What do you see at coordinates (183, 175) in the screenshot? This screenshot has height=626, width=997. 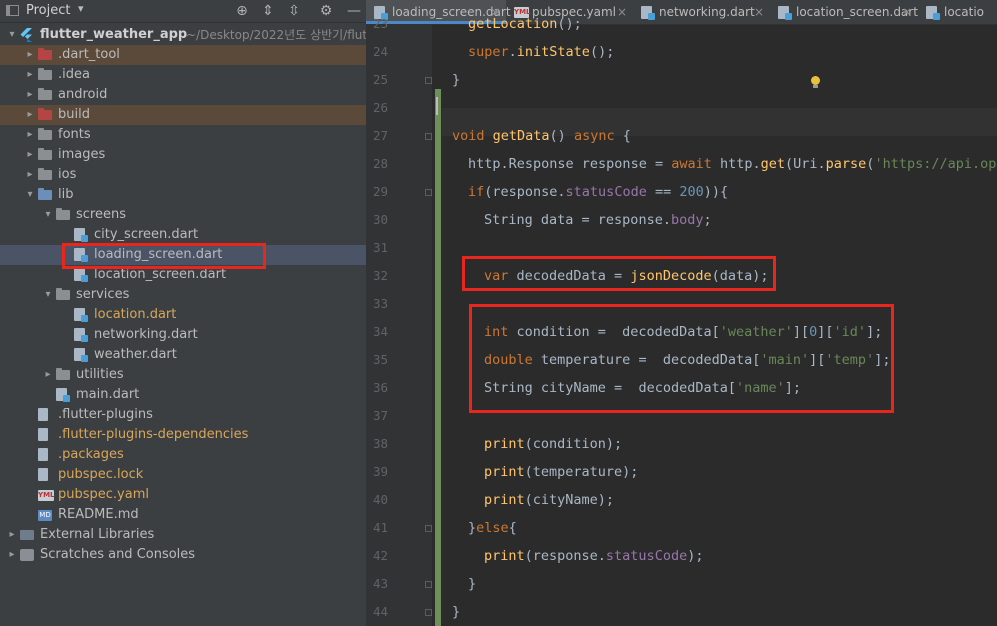 I see `tree-item-ios: ▸ ios` at bounding box center [183, 175].